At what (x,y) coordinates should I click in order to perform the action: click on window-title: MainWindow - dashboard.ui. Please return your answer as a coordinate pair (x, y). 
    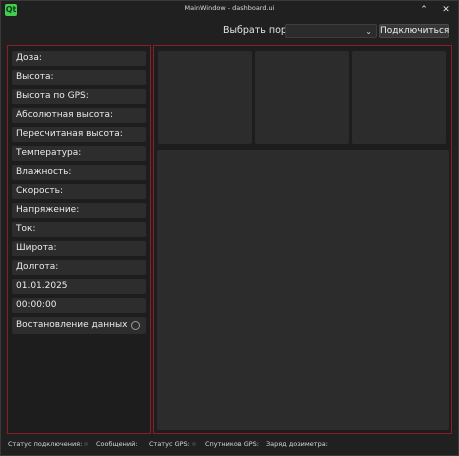
    Looking at the image, I should click on (229, 8).